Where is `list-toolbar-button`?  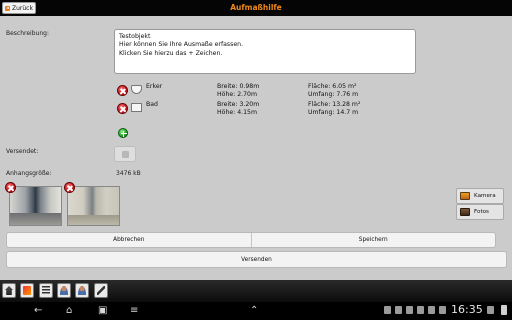
list-toolbar-button is located at coordinates (46, 290).